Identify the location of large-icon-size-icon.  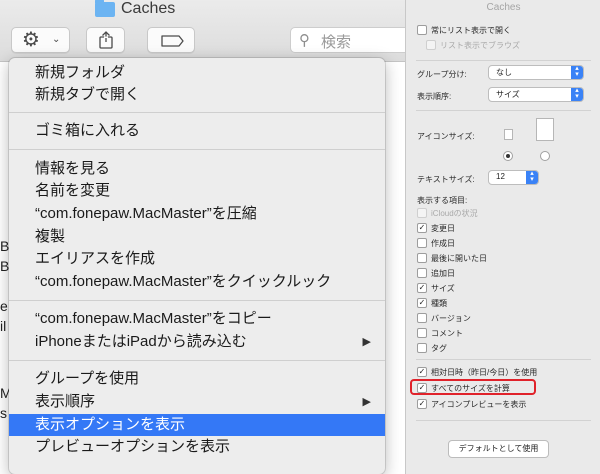
(545, 129).